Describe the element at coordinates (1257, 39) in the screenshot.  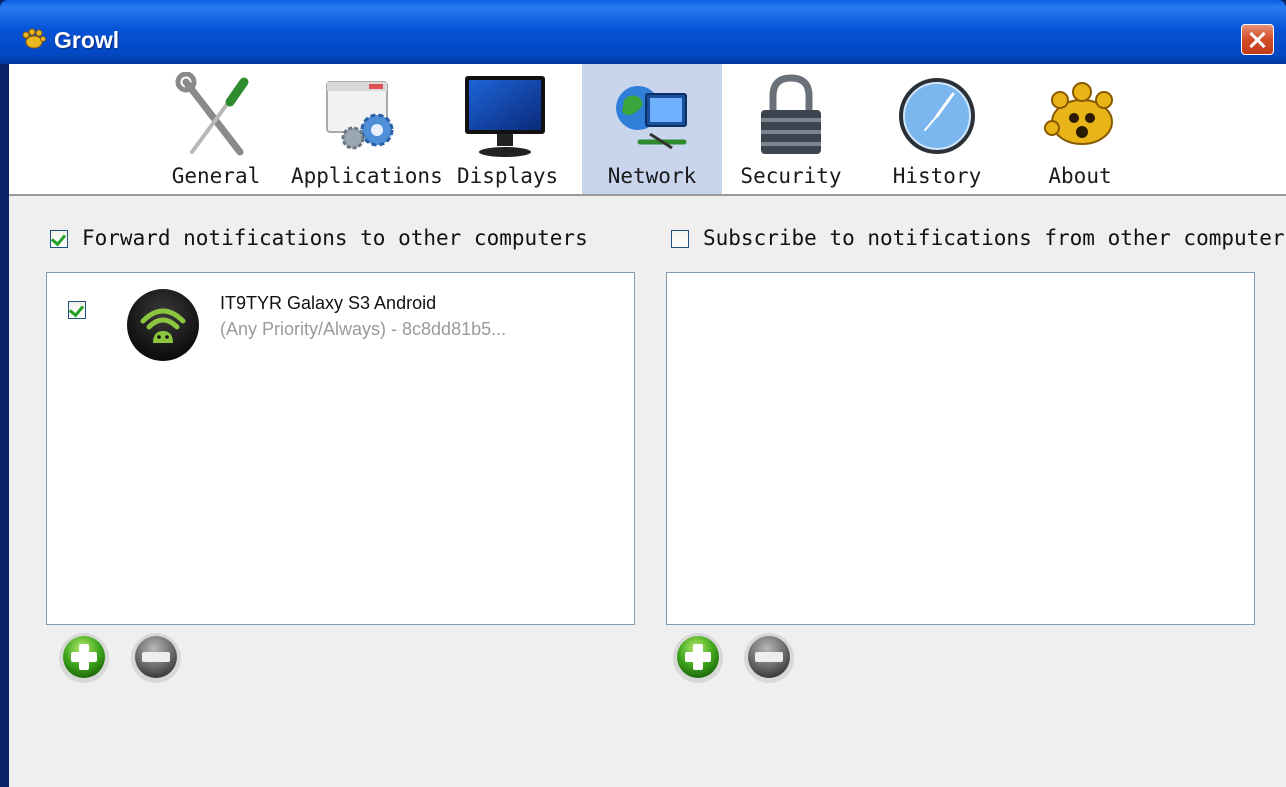
I see `close-button` at that location.